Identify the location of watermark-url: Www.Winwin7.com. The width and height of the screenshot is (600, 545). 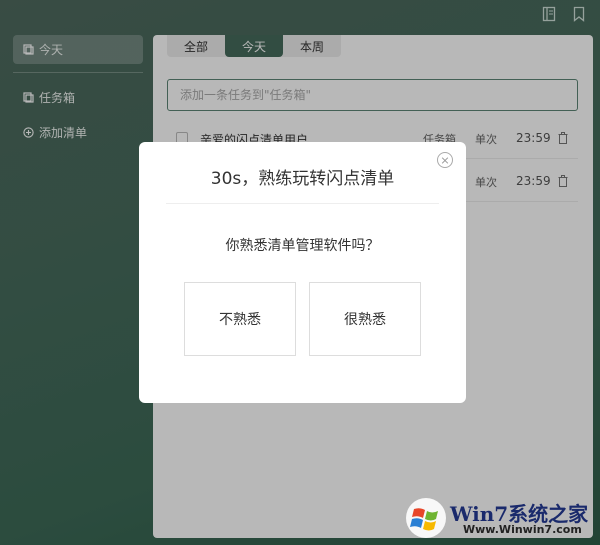
(522, 529).